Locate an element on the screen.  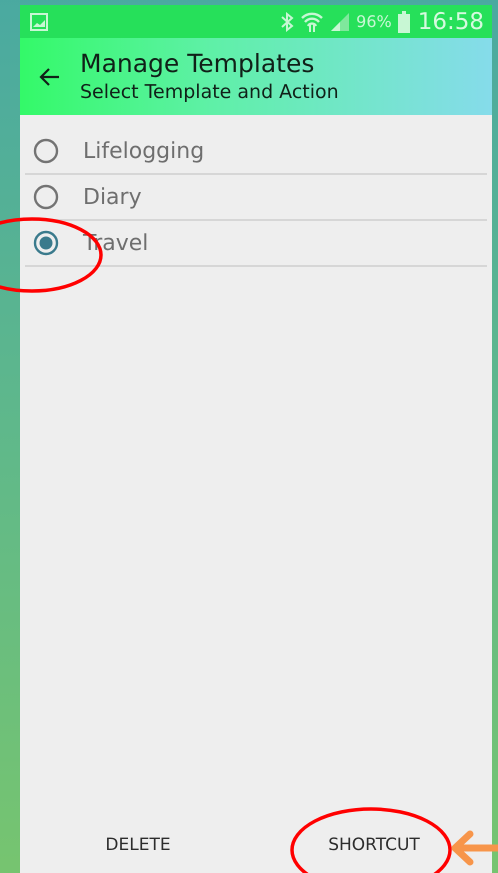
template-option: Diary is located at coordinates (256, 198).